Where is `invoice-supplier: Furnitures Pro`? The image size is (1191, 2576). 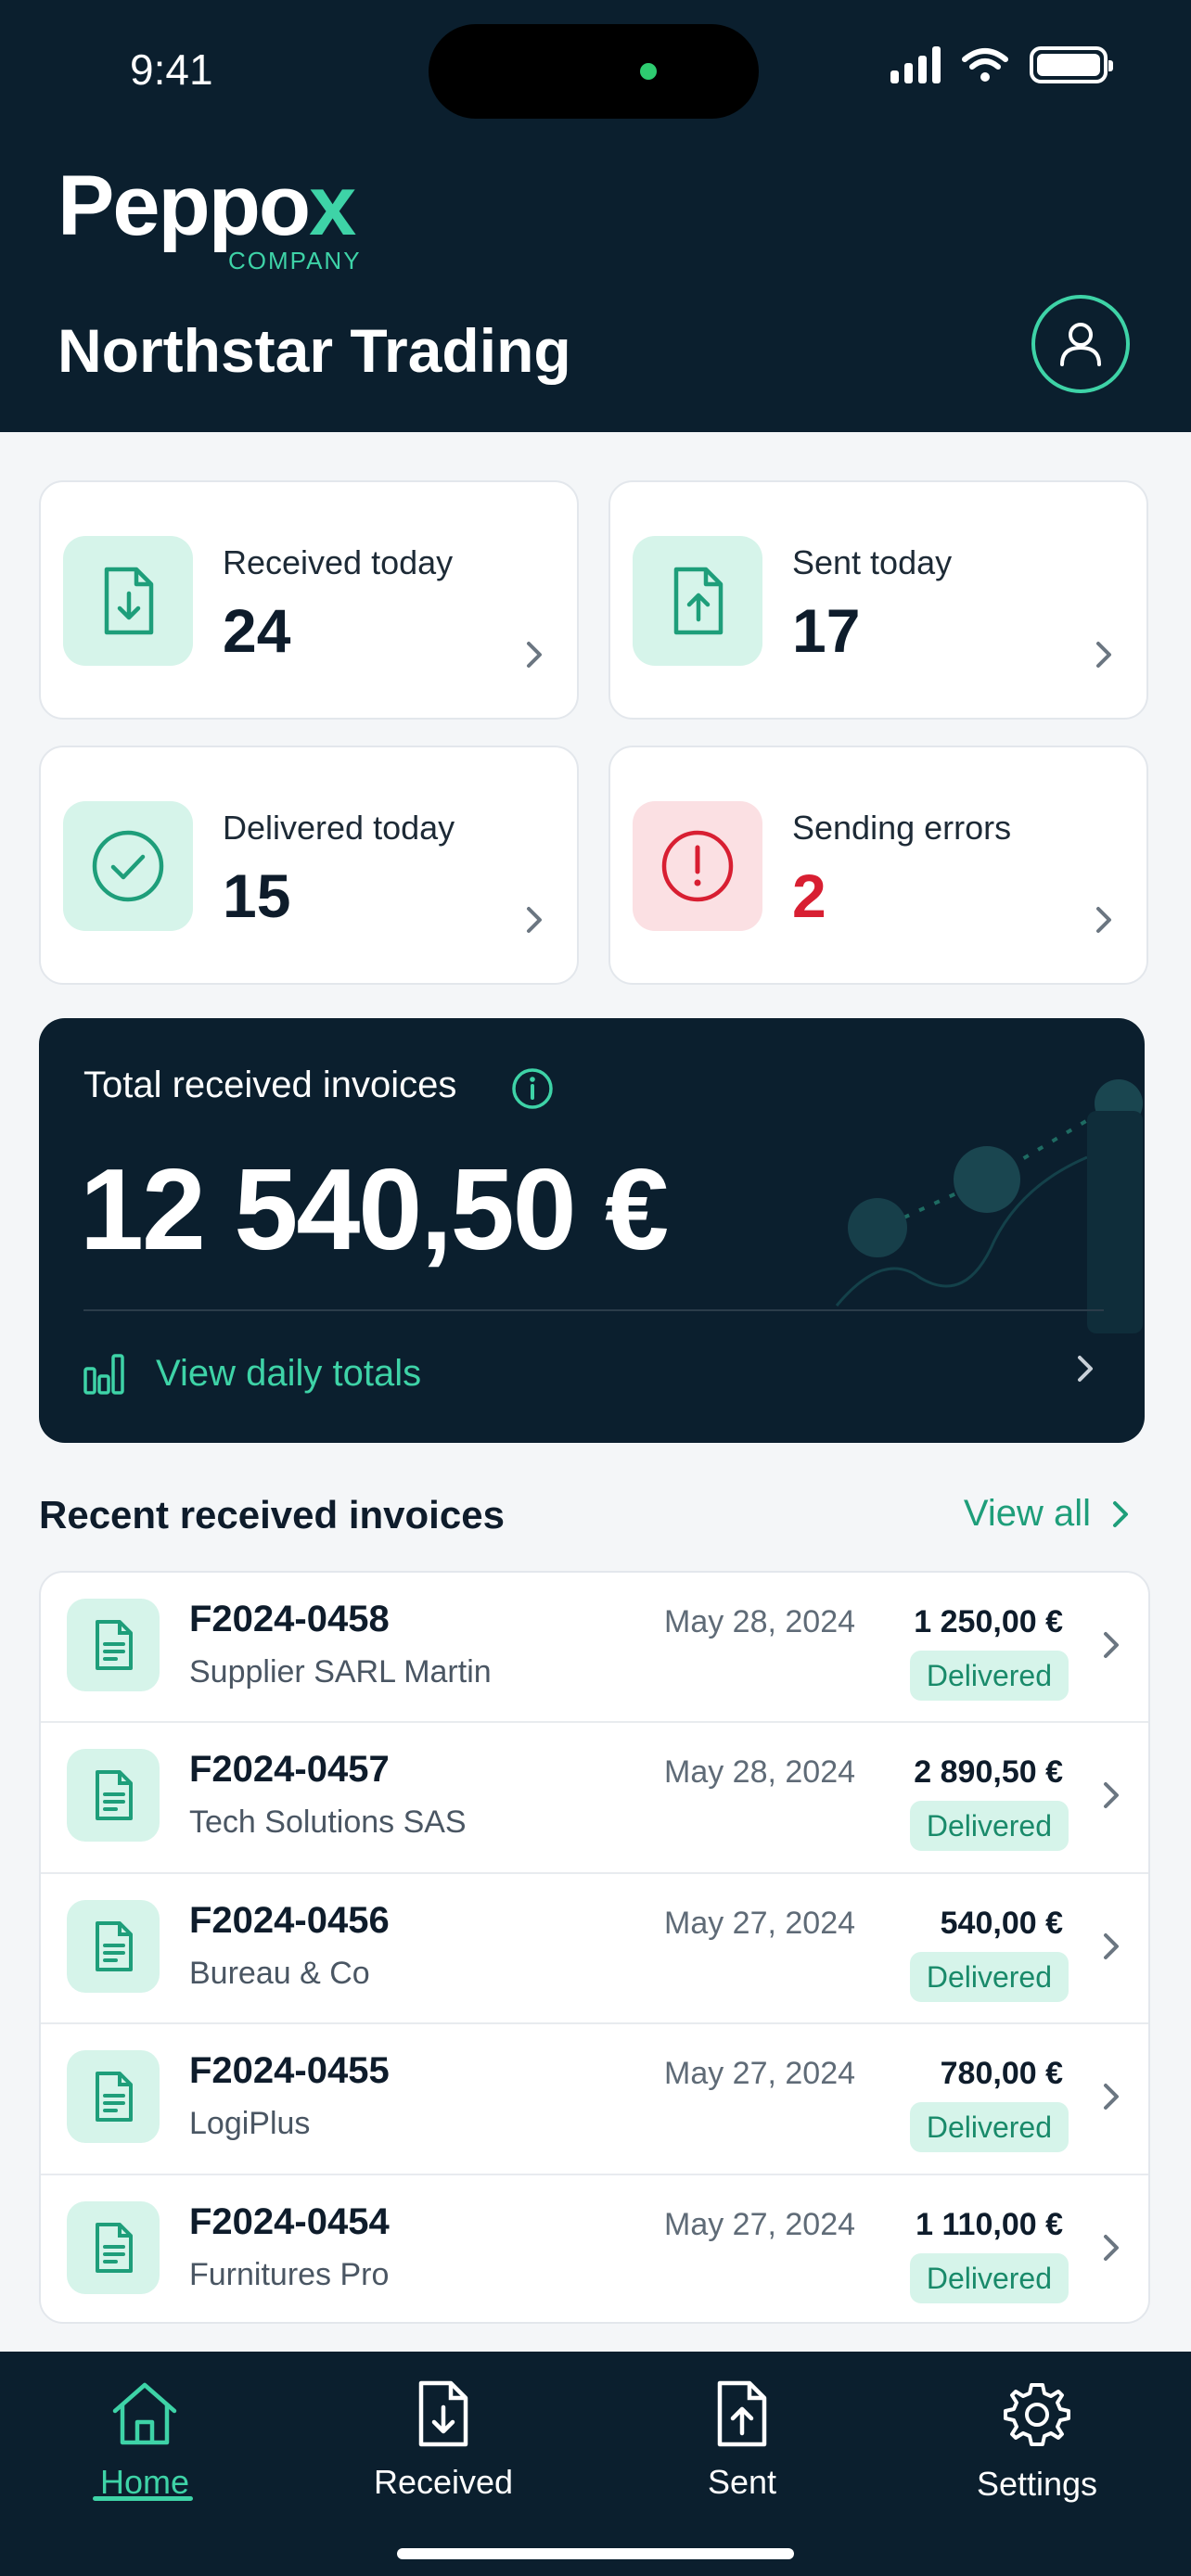 invoice-supplier: Furnitures Pro is located at coordinates (289, 2274).